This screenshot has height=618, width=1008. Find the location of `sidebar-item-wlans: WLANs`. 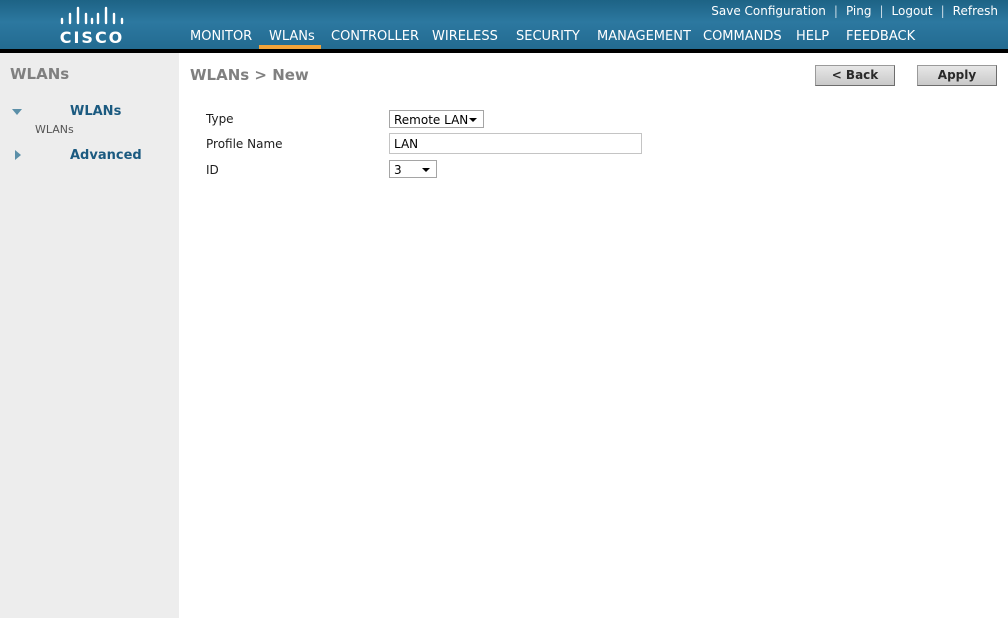

sidebar-item-wlans: WLANs is located at coordinates (95, 111).